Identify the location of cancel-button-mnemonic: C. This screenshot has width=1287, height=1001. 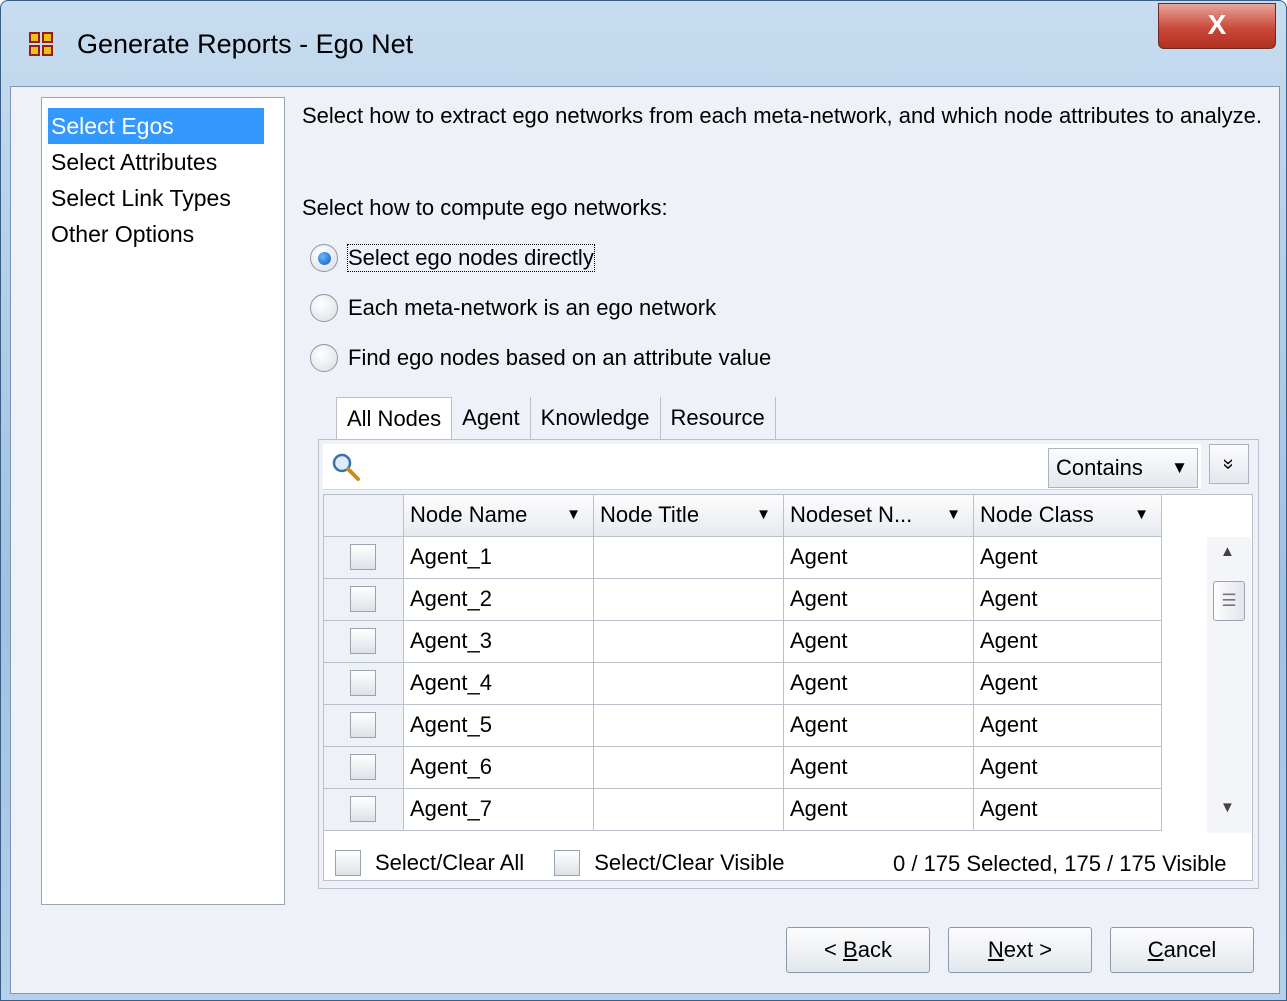
(1155, 949).